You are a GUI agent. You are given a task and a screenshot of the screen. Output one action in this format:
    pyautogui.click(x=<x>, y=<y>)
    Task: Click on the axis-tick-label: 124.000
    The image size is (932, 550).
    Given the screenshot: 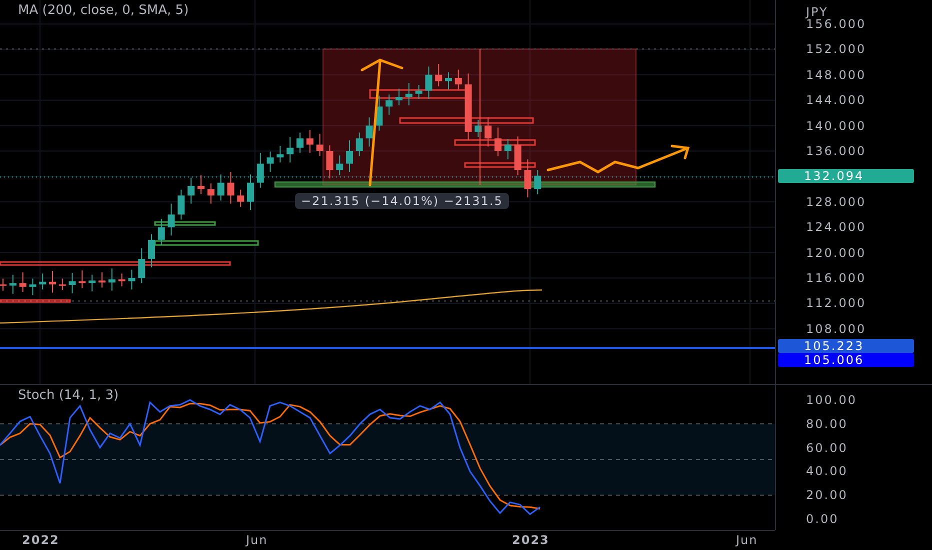 What is the action you would take?
    pyautogui.click(x=836, y=227)
    